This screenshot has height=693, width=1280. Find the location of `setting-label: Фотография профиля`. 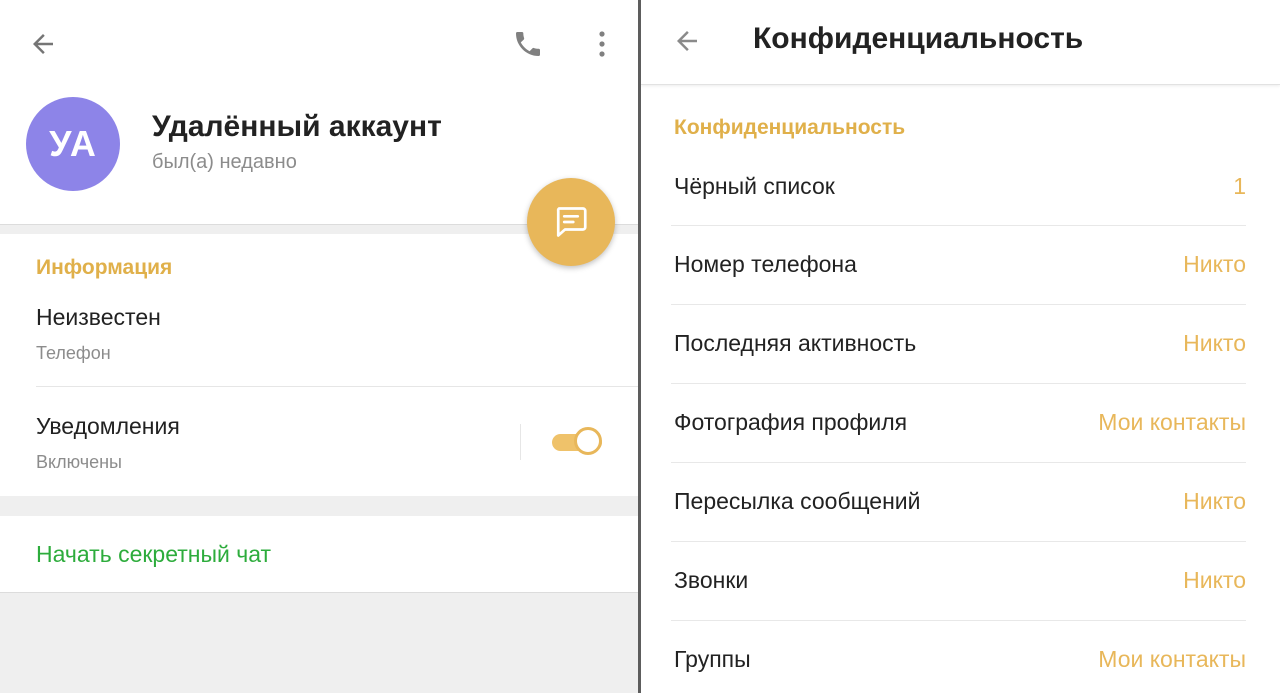

setting-label: Фотография профиля is located at coordinates (791, 422).